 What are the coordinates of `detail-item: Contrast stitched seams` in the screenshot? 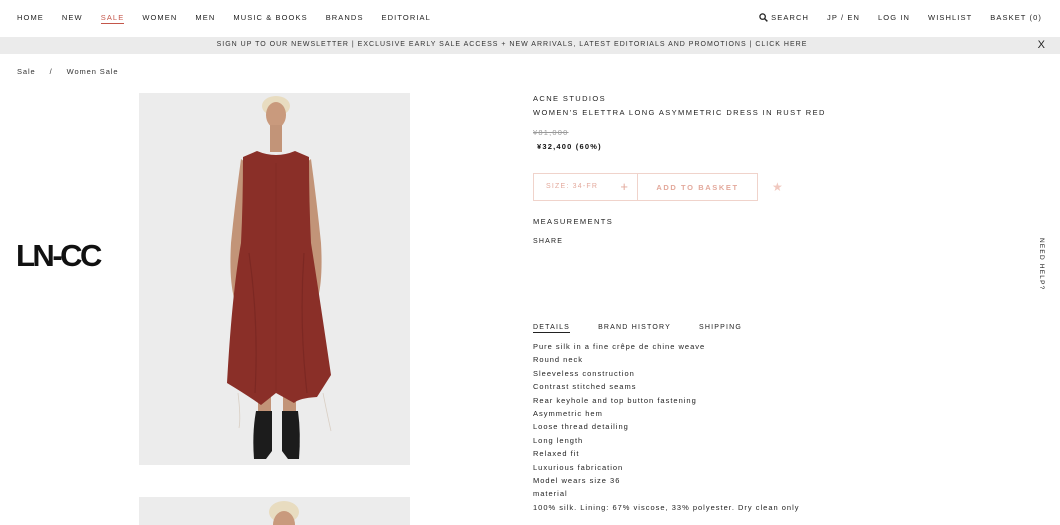 It's located at (585, 387).